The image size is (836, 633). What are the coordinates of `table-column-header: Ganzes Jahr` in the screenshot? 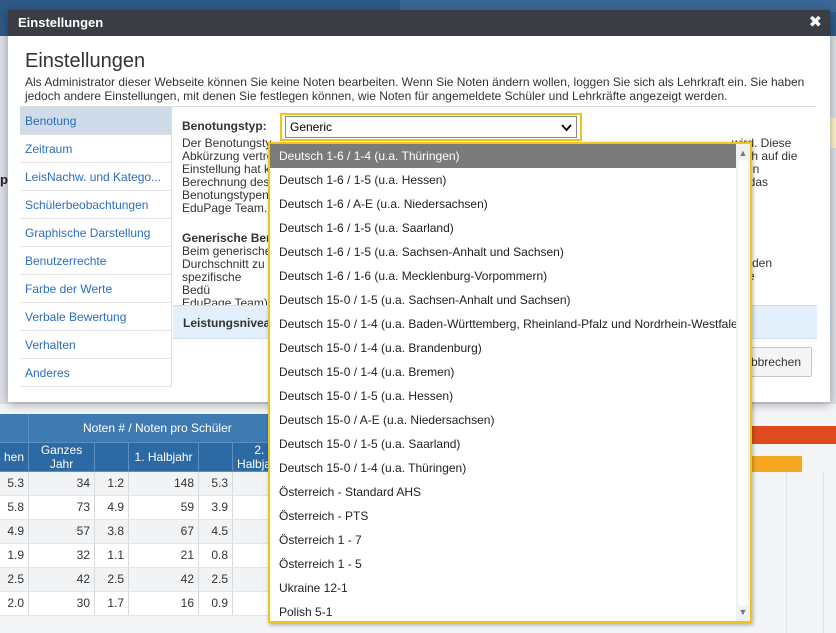 It's located at (62, 457).